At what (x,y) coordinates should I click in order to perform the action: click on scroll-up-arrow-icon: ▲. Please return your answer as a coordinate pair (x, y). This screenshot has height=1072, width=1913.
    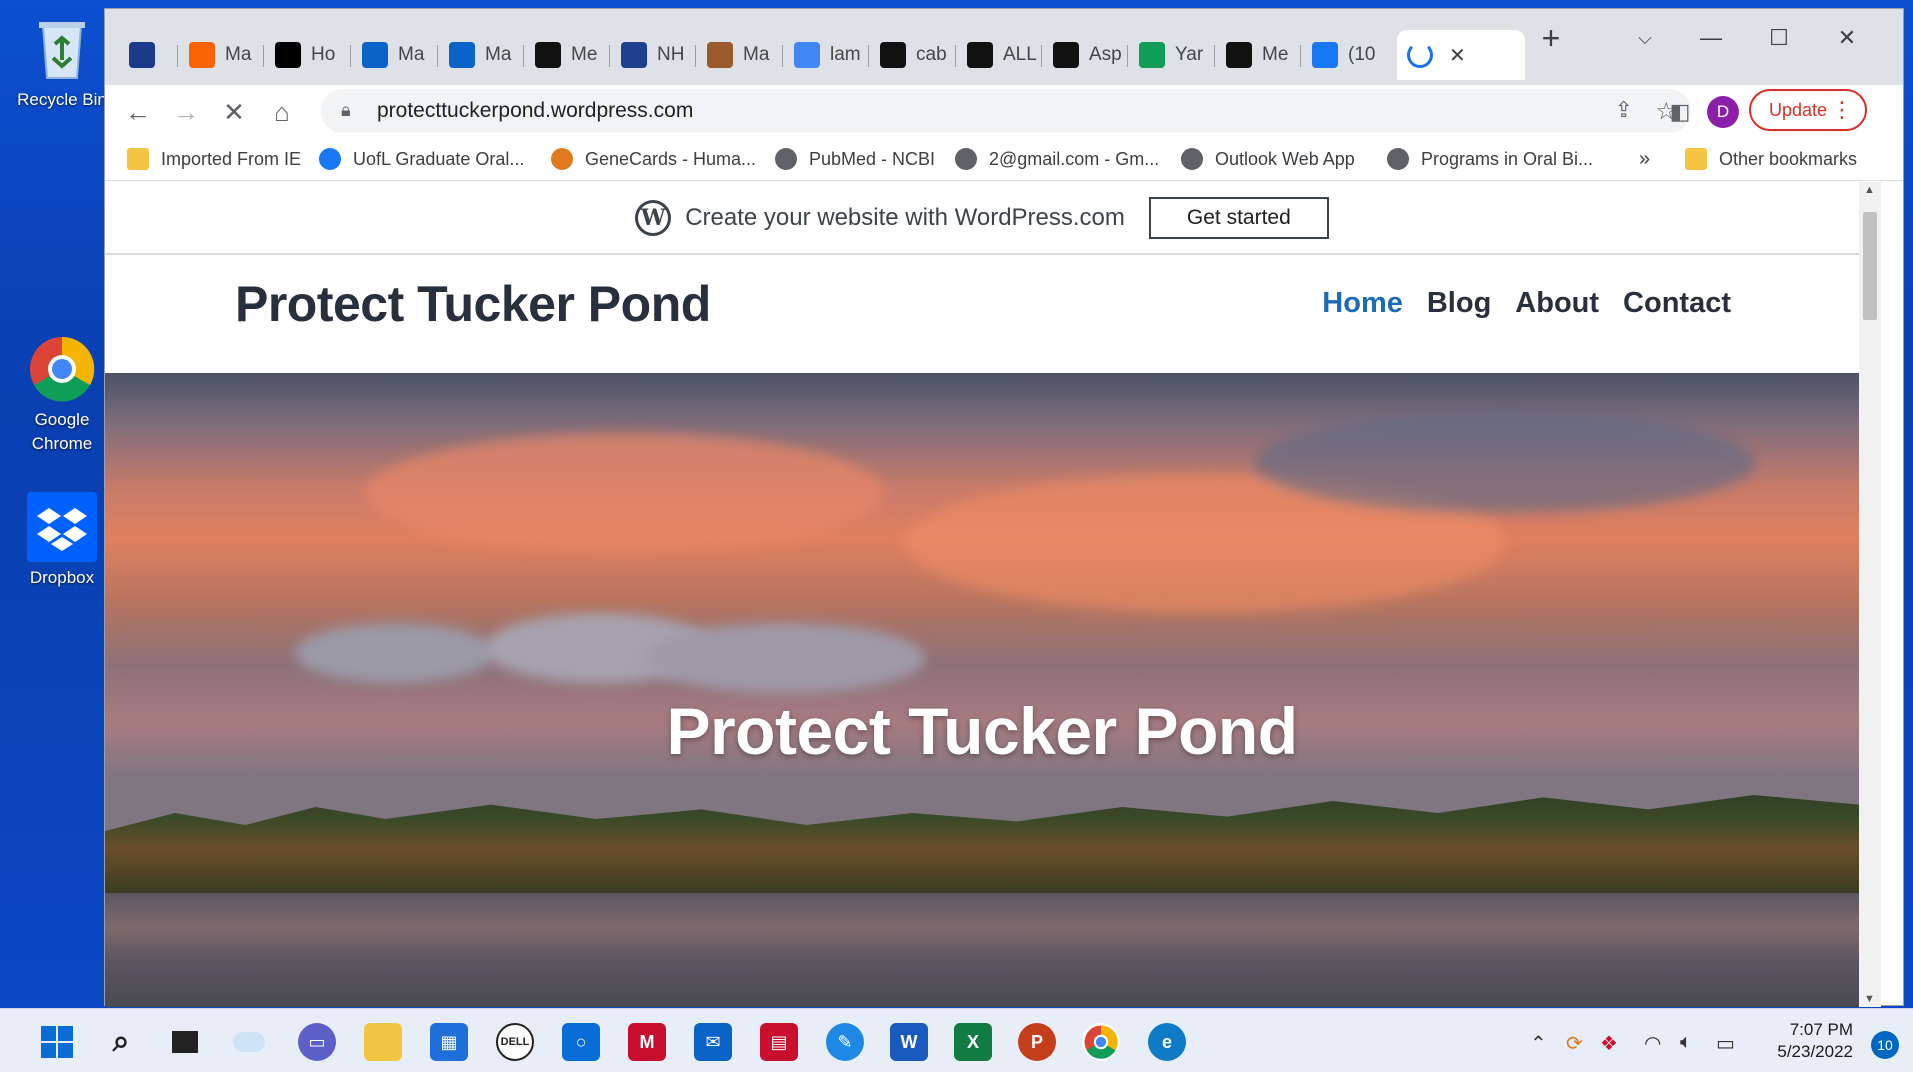
    Looking at the image, I should click on (1869, 190).